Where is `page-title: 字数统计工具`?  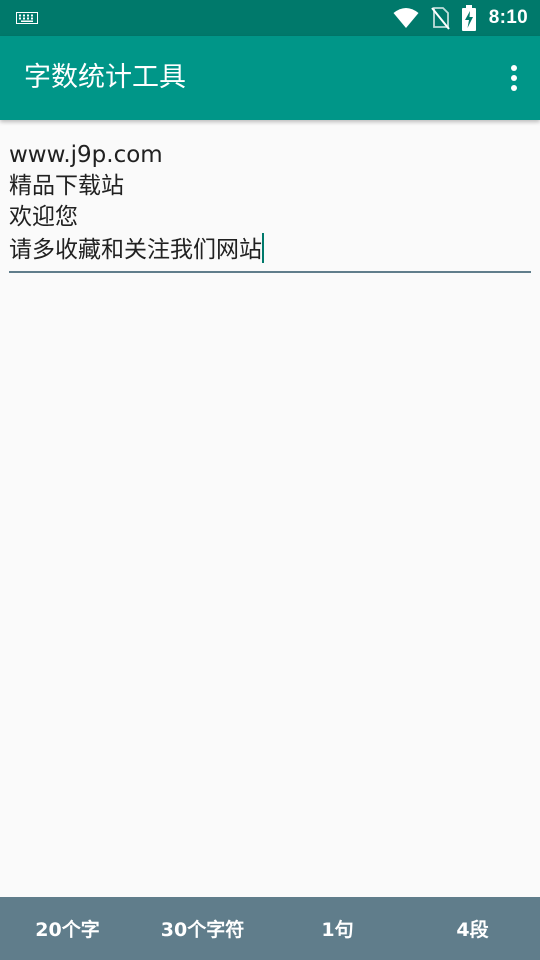 page-title: 字数统计工具 is located at coordinates (105, 77).